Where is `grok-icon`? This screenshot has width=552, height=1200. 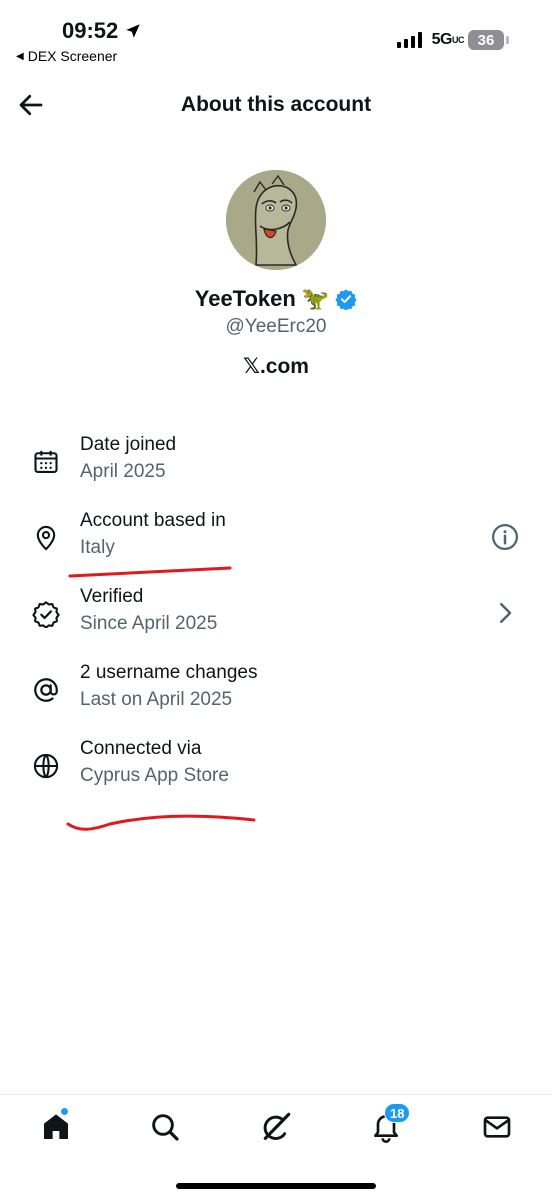
grok-icon is located at coordinates (277, 1126).